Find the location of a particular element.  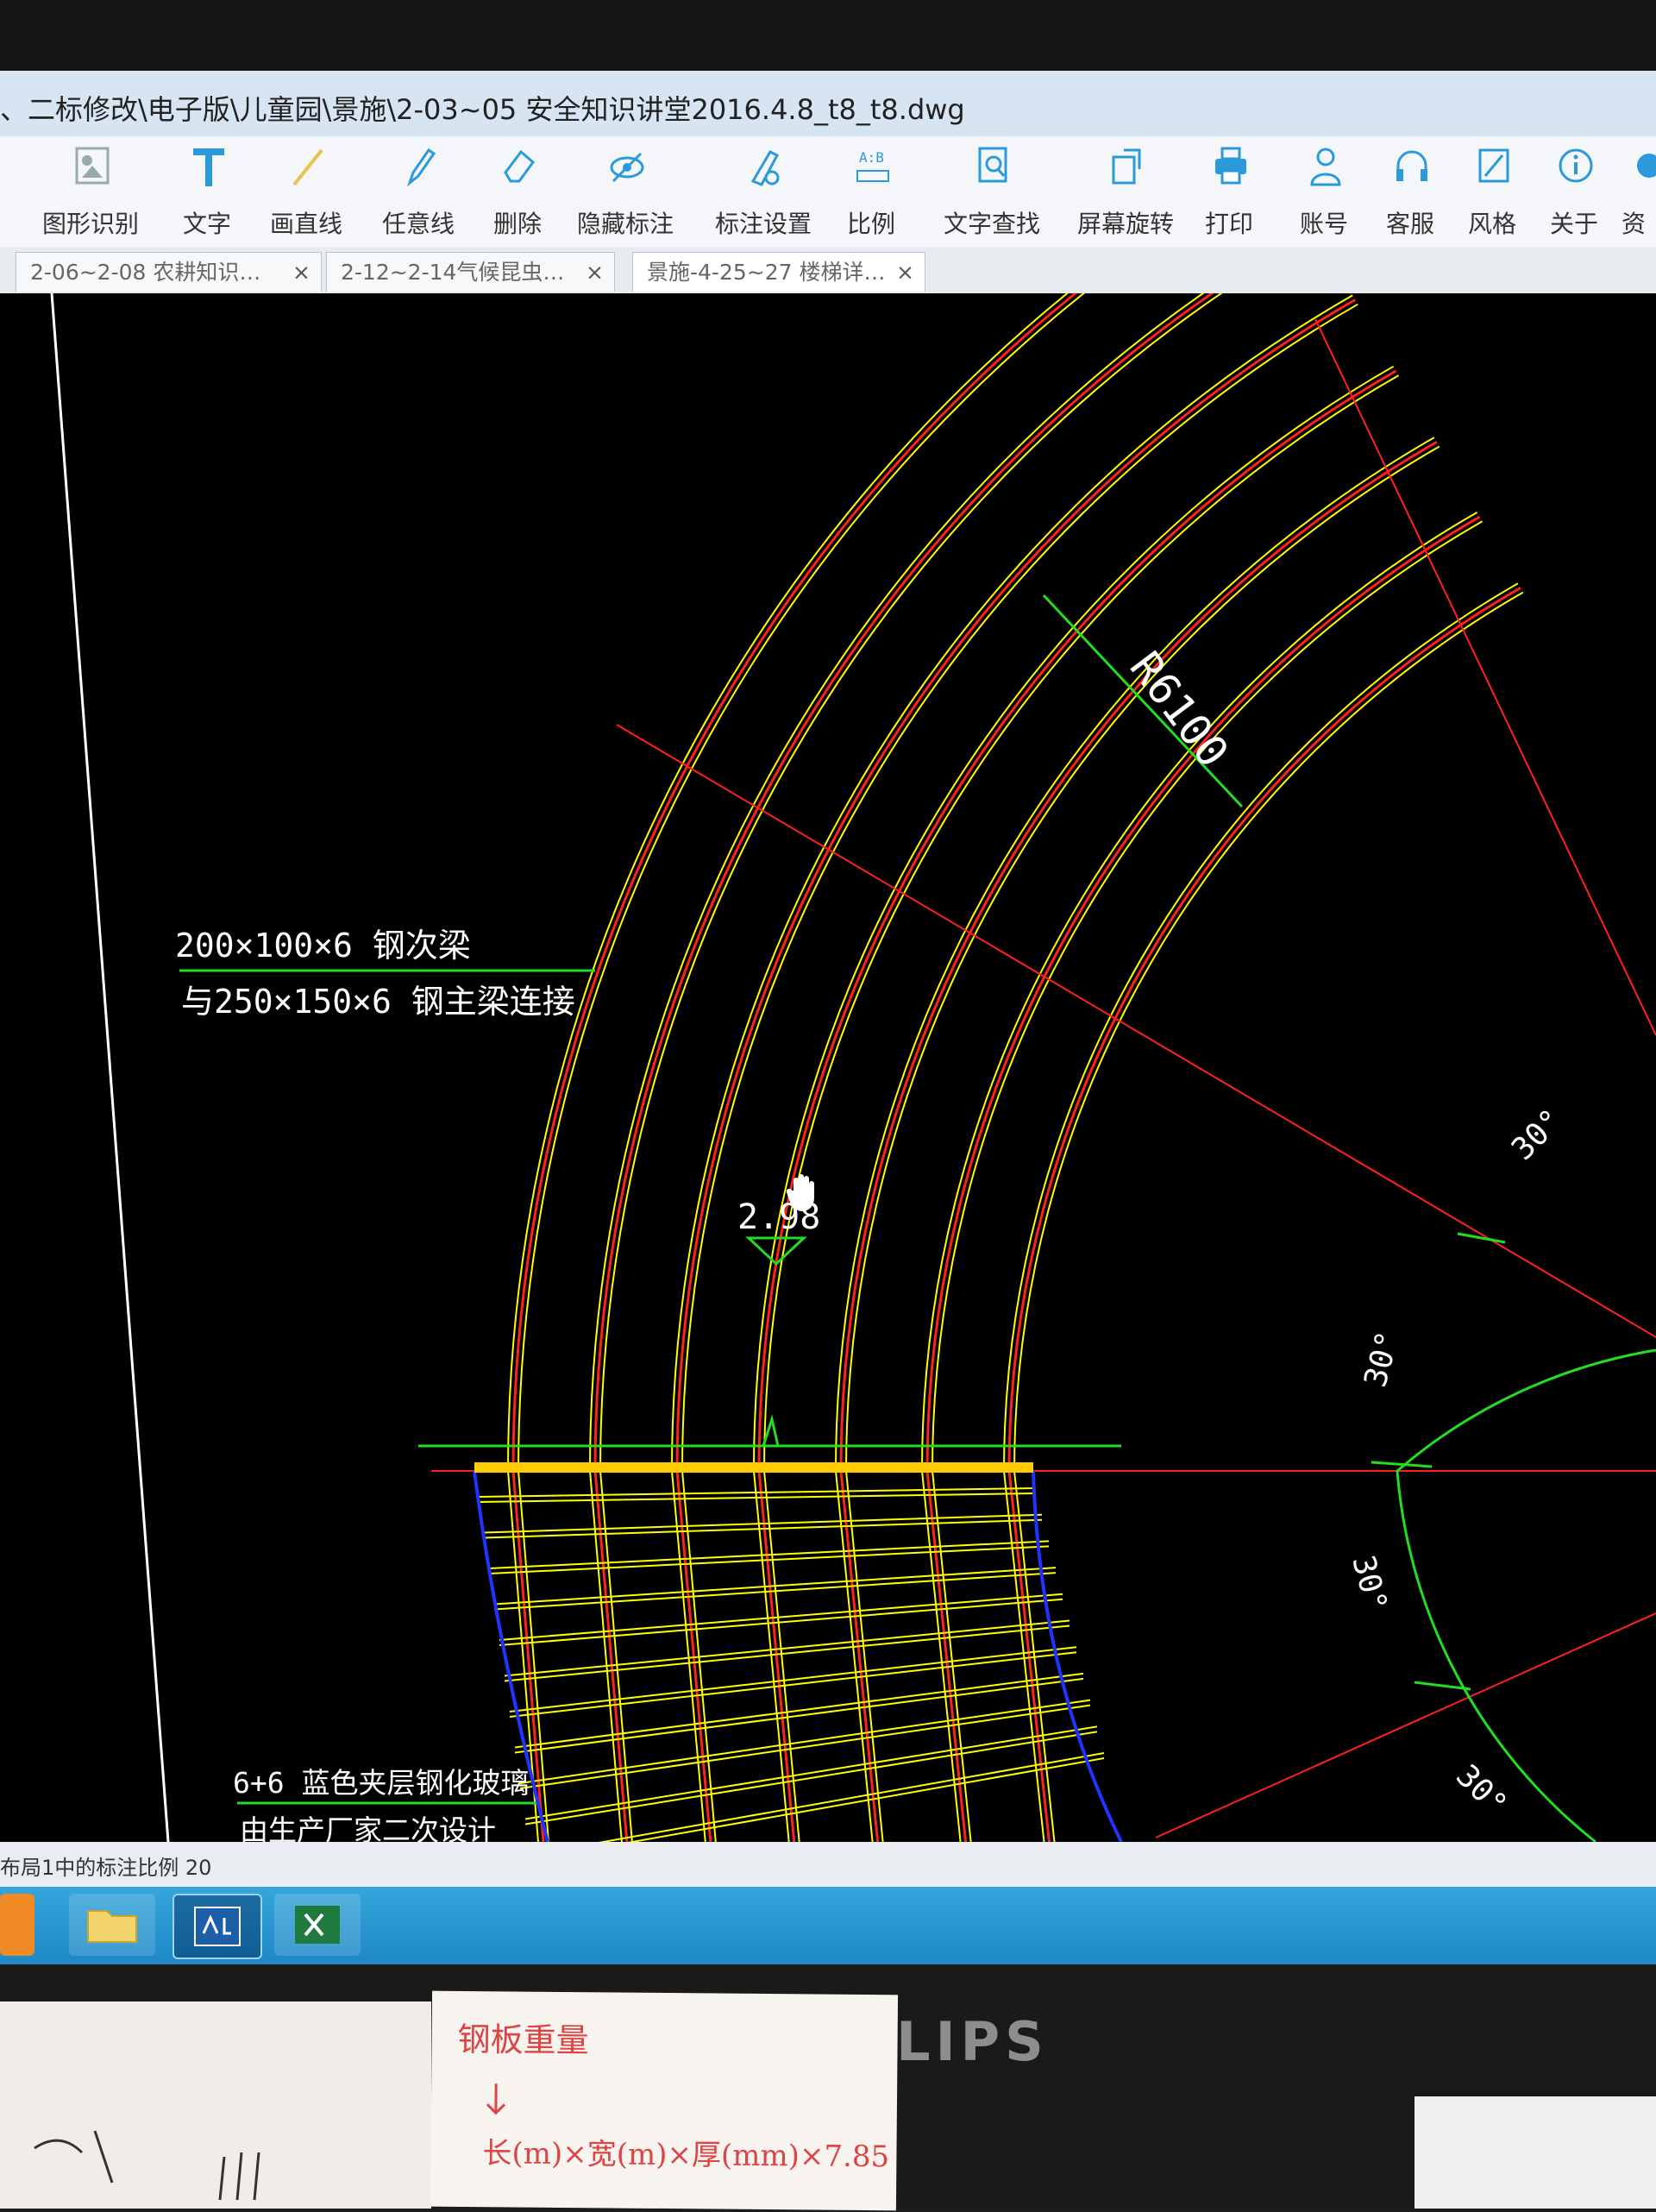

delete-button: 删除 is located at coordinates (517, 192).